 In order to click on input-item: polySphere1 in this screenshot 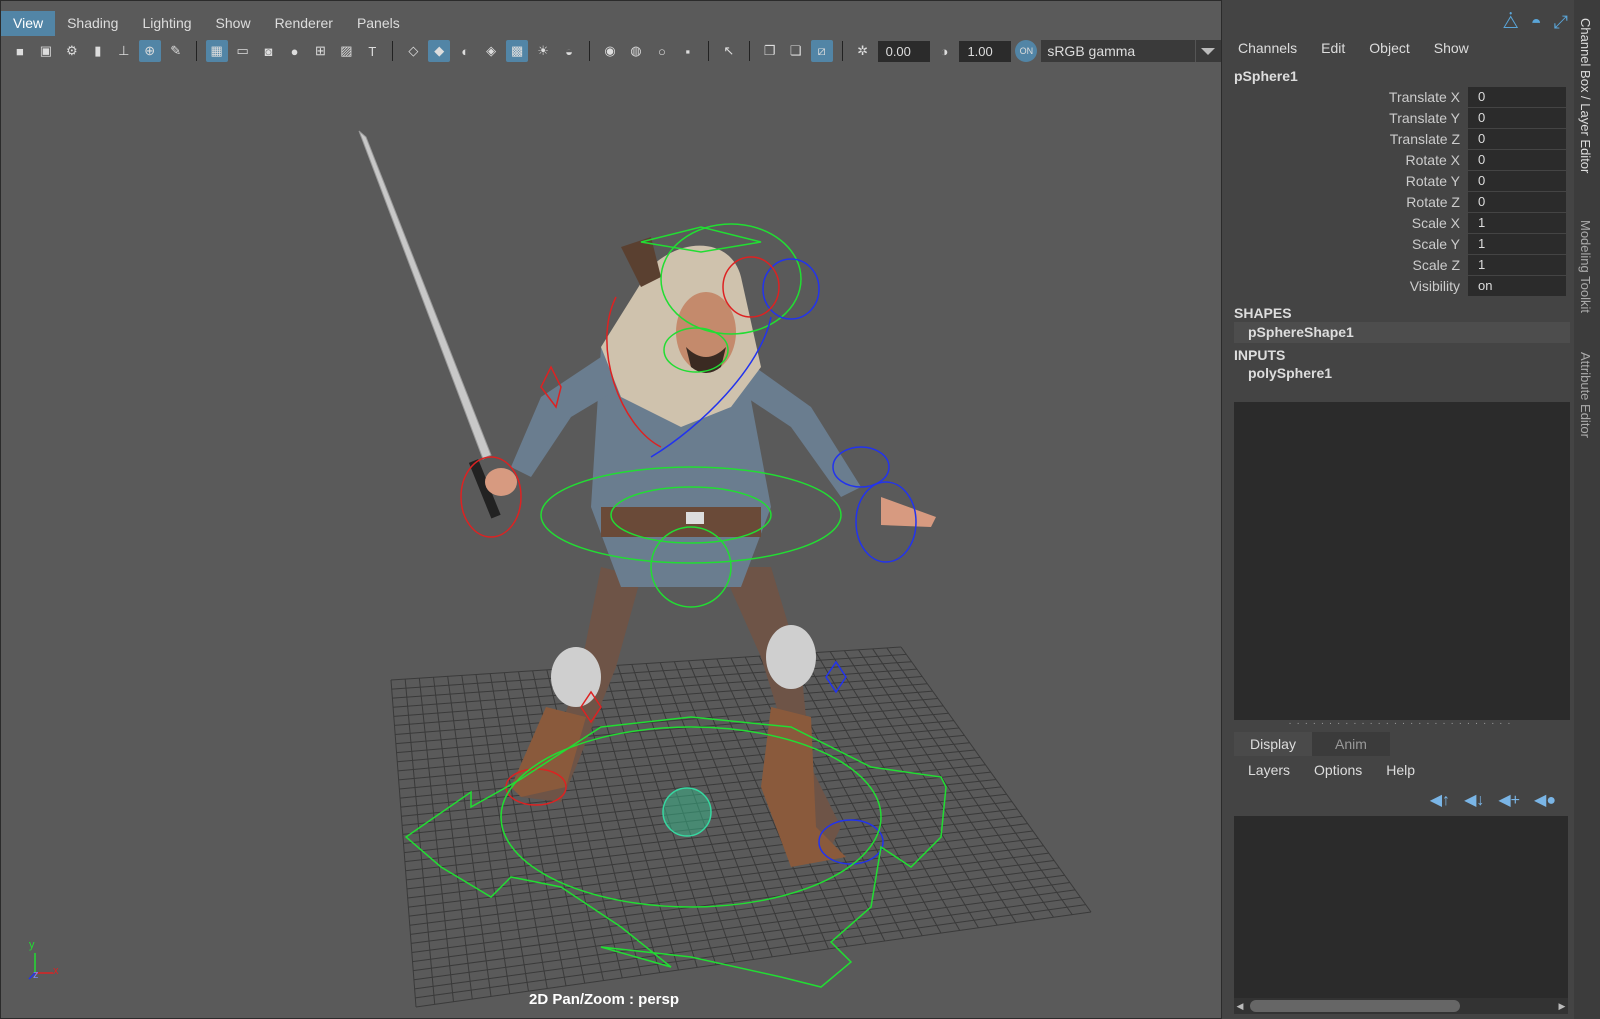, I will do `click(1402, 373)`.